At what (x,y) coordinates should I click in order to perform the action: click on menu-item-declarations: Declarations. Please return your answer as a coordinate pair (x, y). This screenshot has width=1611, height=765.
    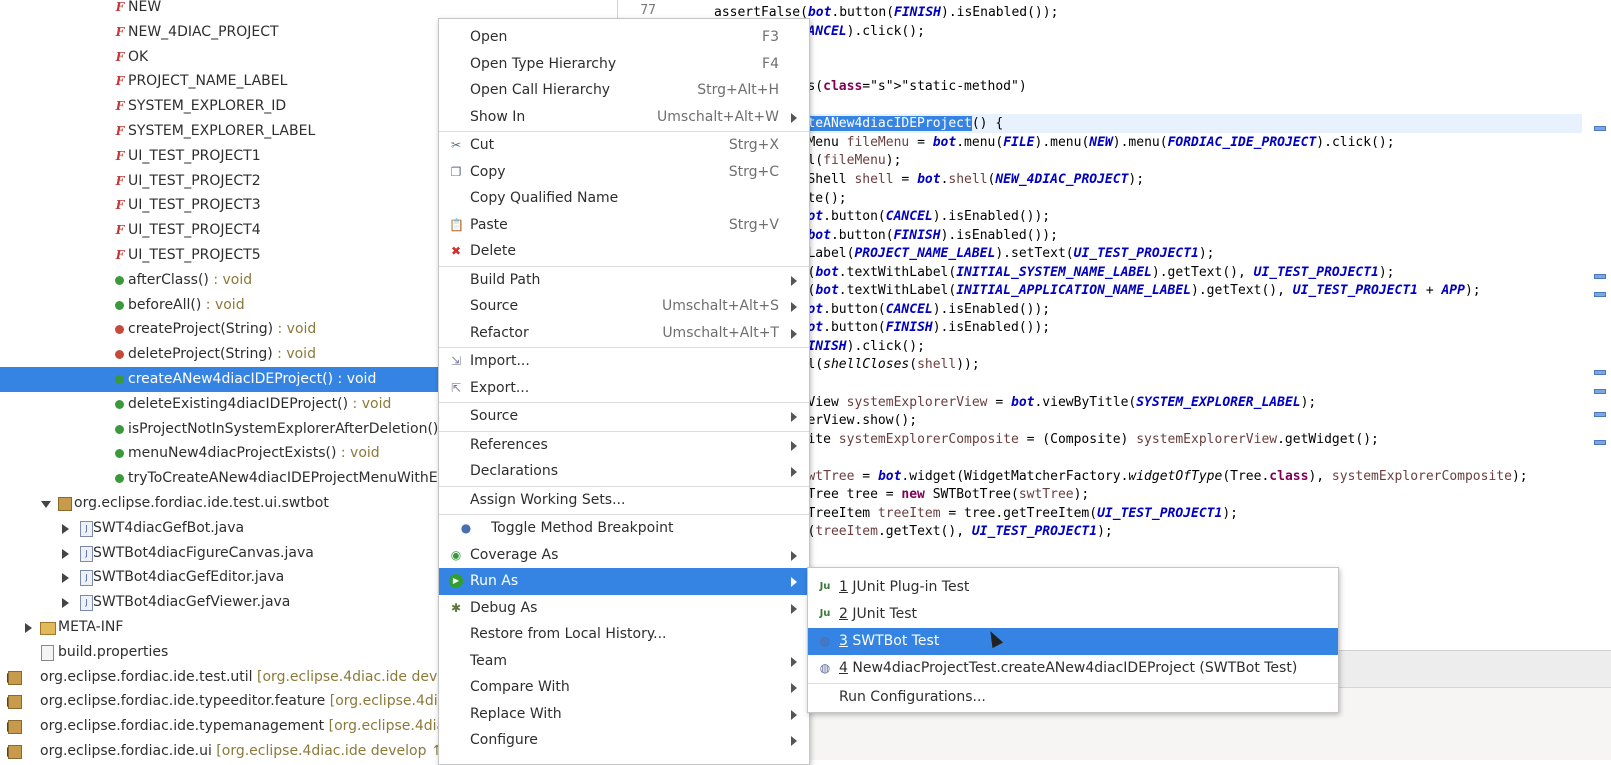
    Looking at the image, I should click on (624, 471).